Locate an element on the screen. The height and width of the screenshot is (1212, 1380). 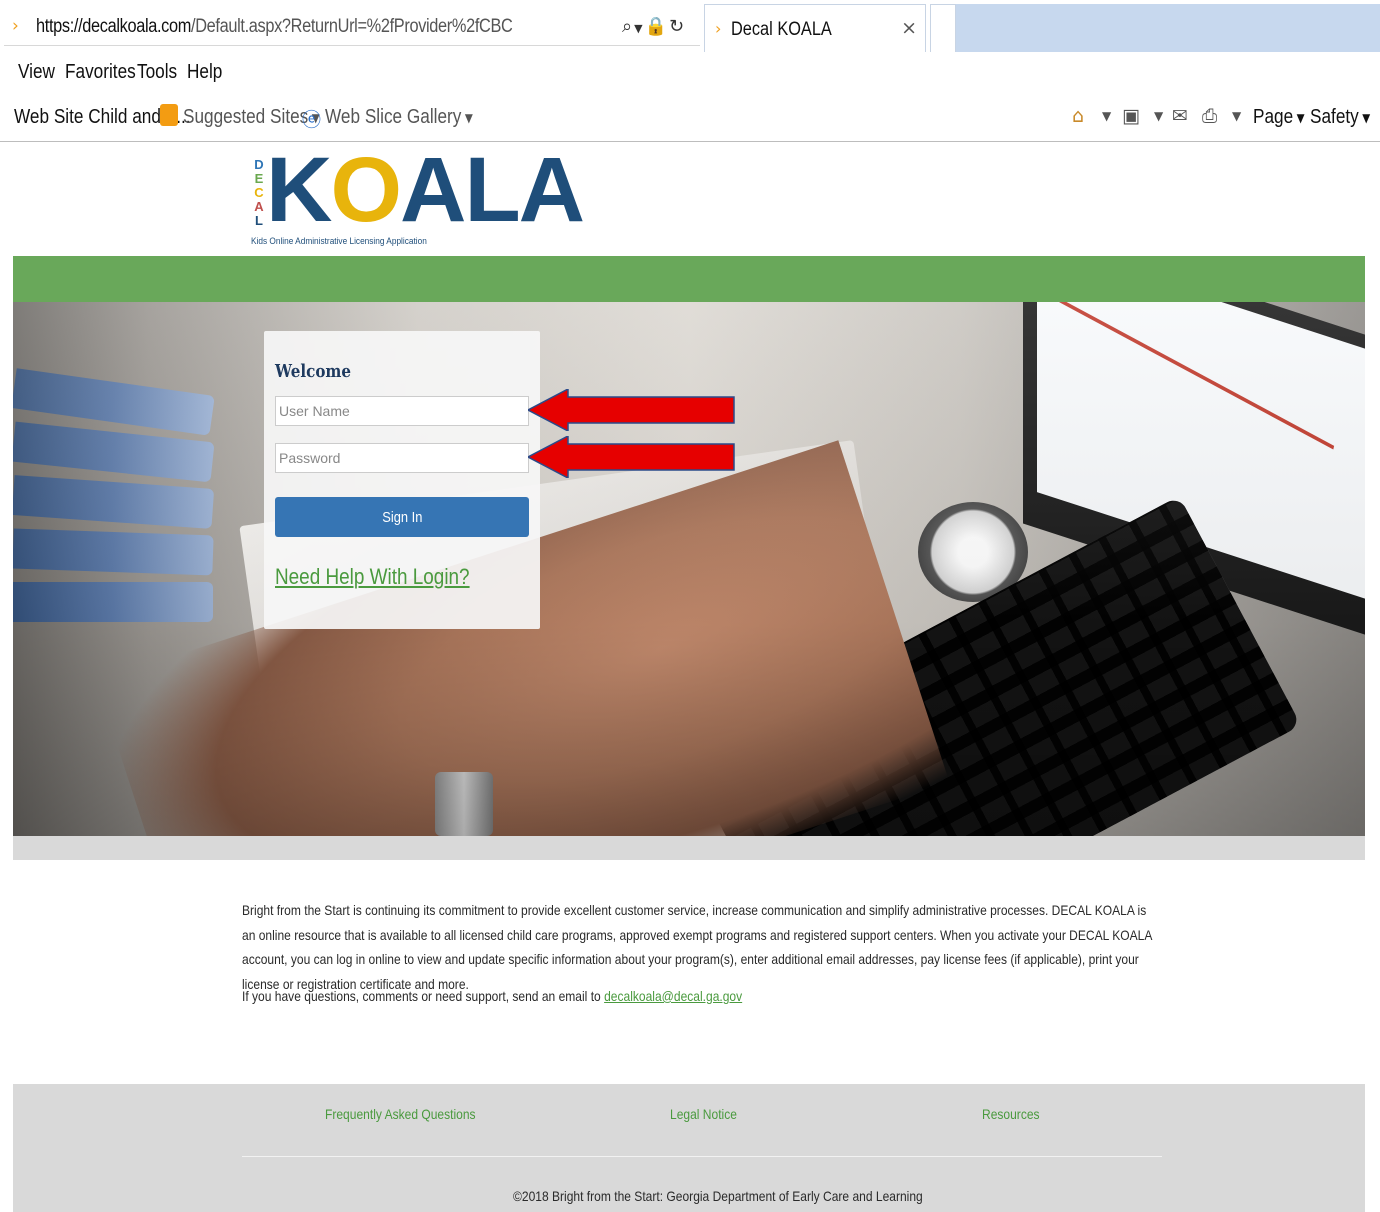
menu-view: View is located at coordinates (36, 72).